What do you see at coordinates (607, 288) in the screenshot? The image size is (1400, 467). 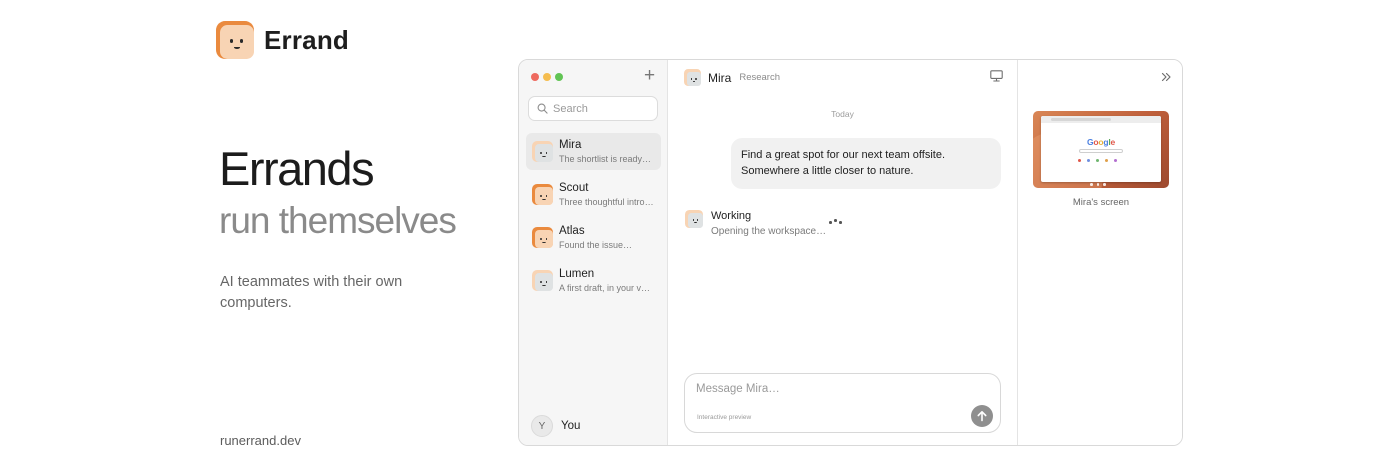 I see `conversation-preview: A first draft, in your voice.` at bounding box center [607, 288].